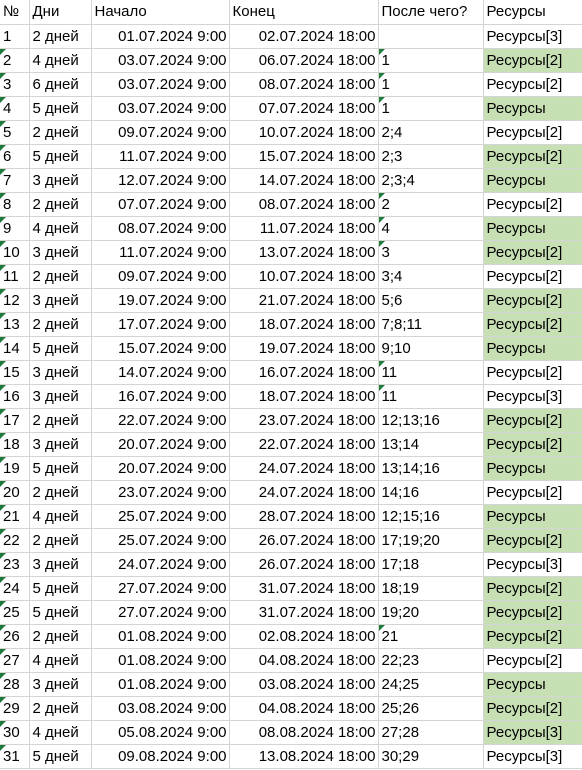 The height and width of the screenshot is (770, 582). Describe the element at coordinates (15, 420) in the screenshot. I see `cell-num: 17` at that location.